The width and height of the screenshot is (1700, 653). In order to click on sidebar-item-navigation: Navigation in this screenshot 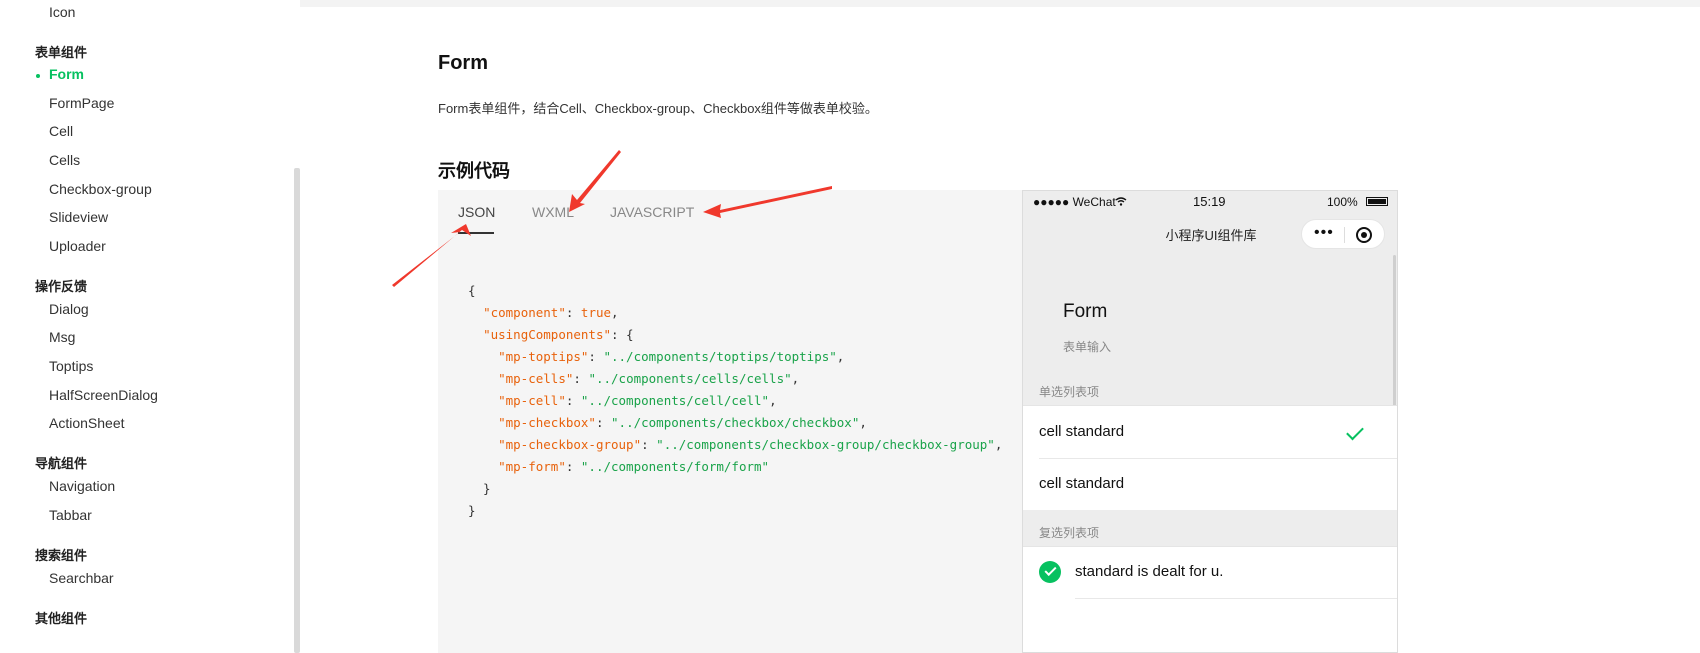, I will do `click(82, 486)`.